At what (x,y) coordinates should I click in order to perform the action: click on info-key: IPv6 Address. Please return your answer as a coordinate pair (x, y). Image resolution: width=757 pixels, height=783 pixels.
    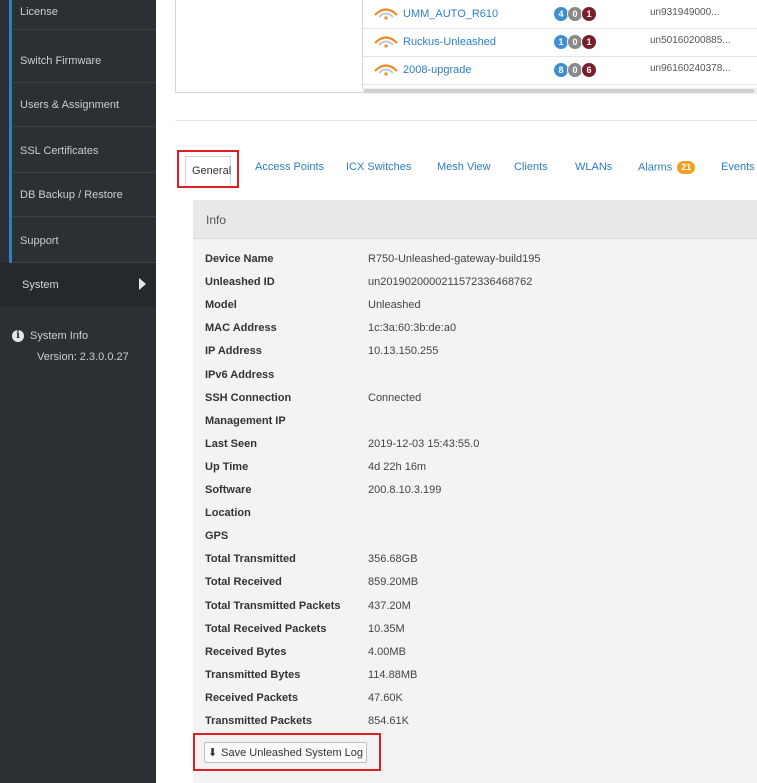
    Looking at the image, I should click on (240, 375).